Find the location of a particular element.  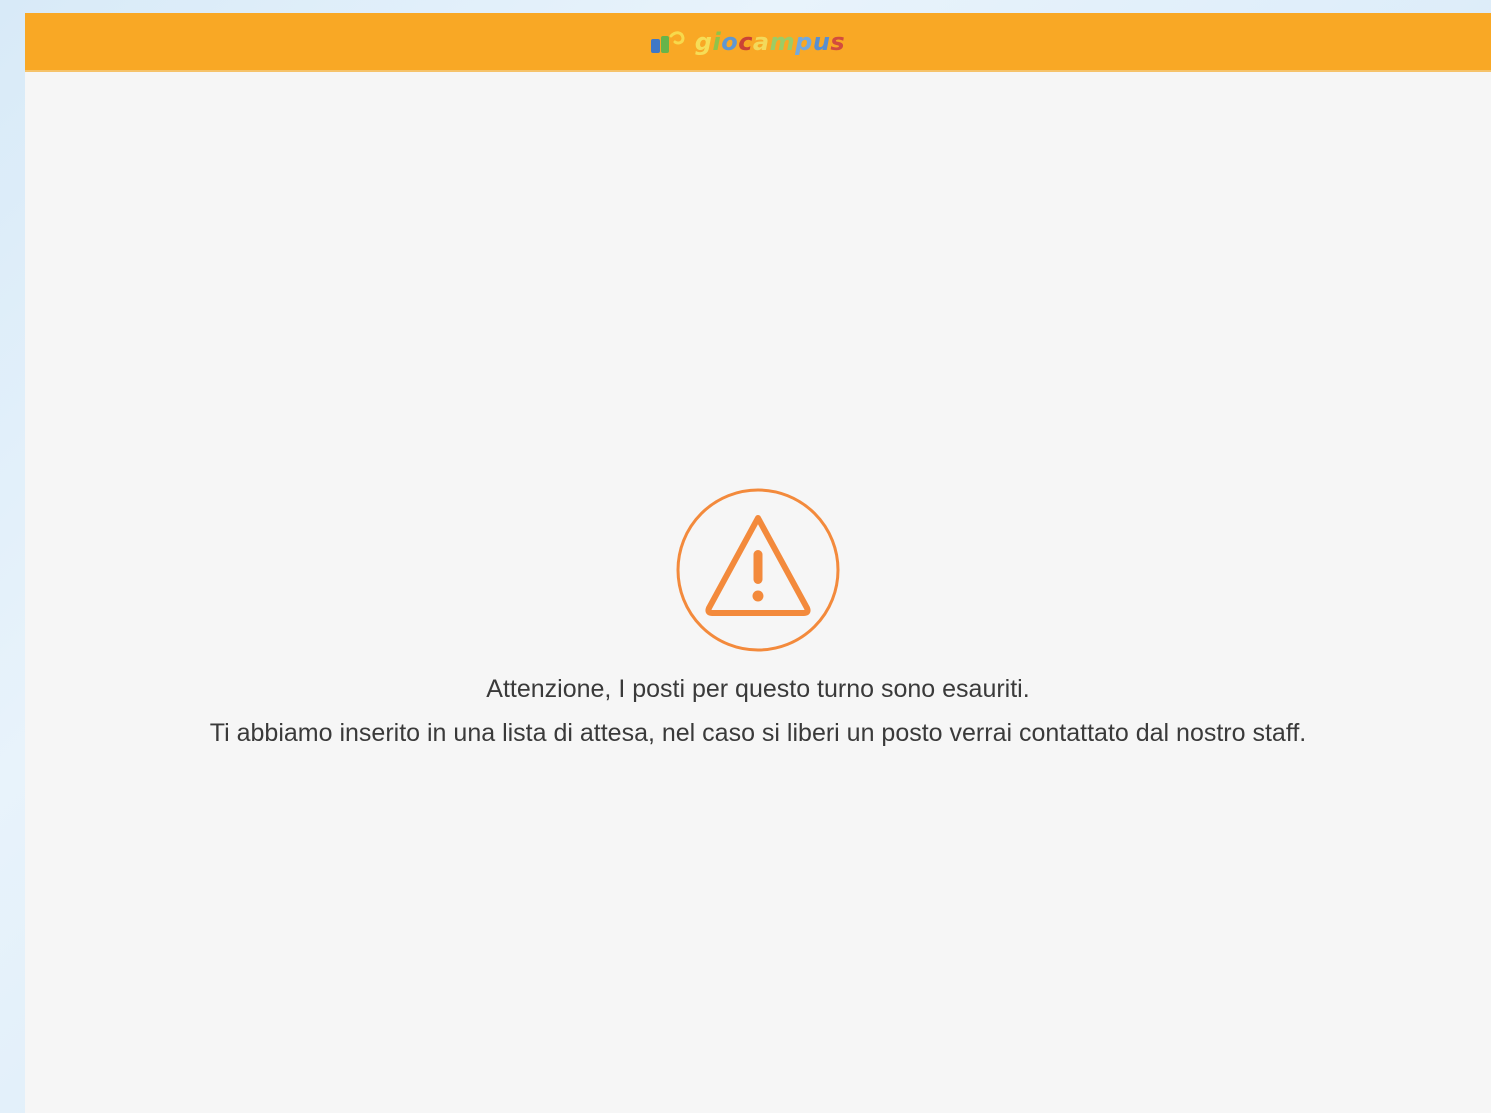

giocampus-logo-icon is located at coordinates (667, 41).